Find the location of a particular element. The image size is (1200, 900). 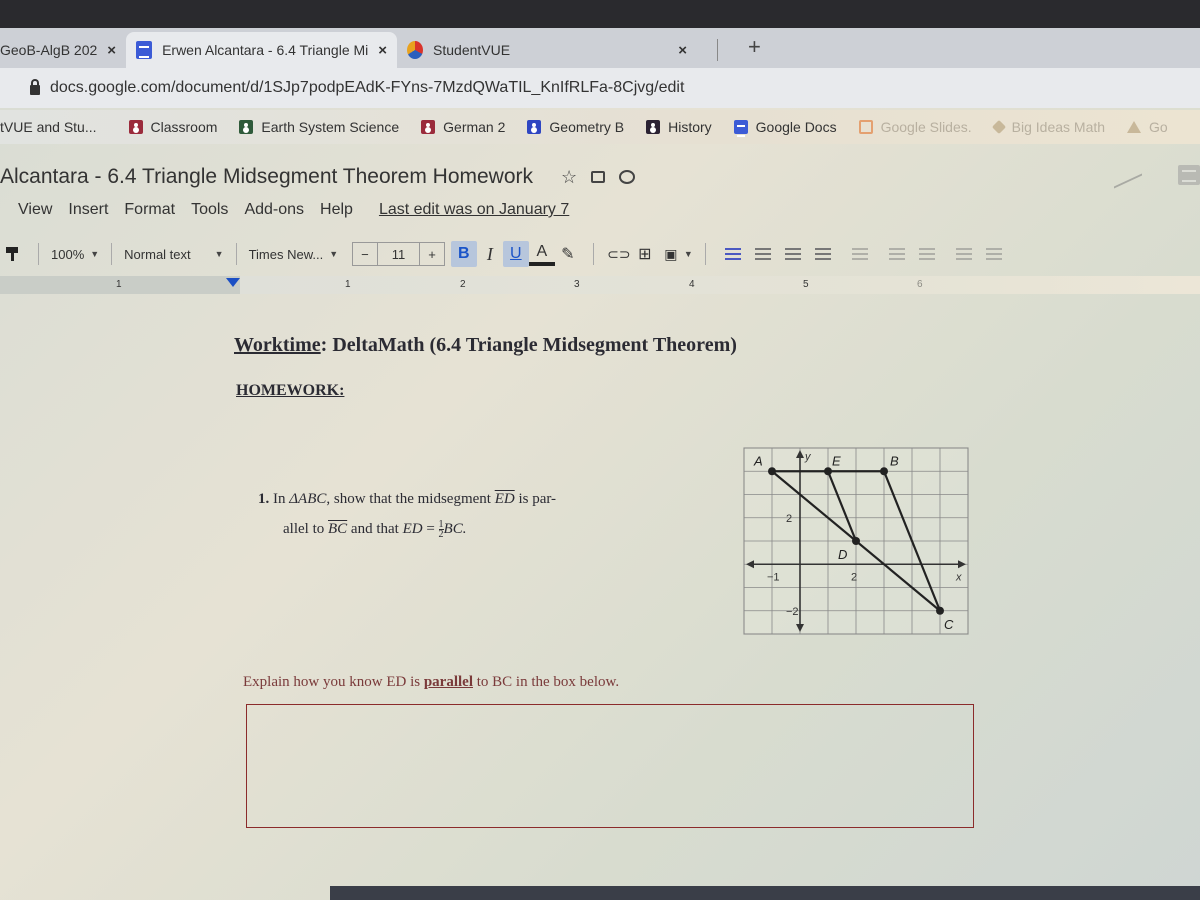

bookmark-history: History is located at coordinates (679, 127).